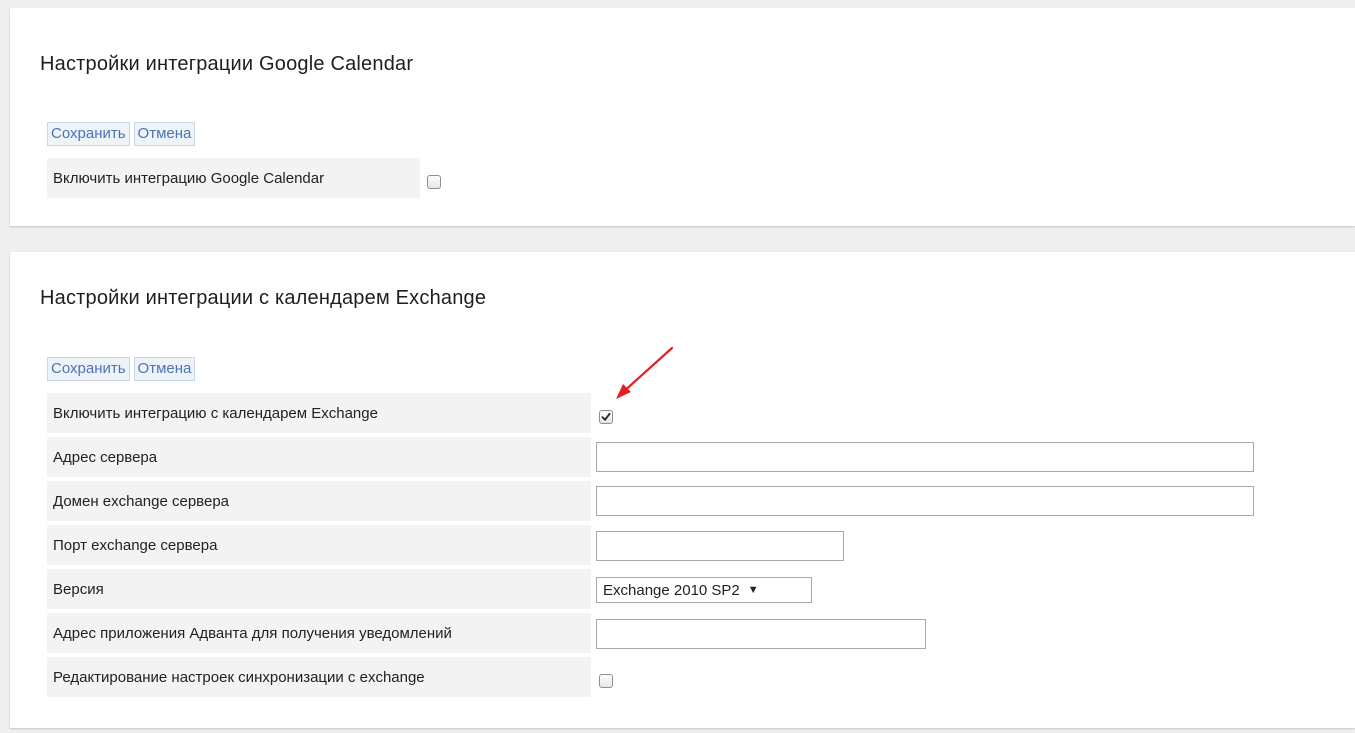 The height and width of the screenshot is (733, 1355). Describe the element at coordinates (606, 416) in the screenshot. I see `checkmark-icon` at that location.